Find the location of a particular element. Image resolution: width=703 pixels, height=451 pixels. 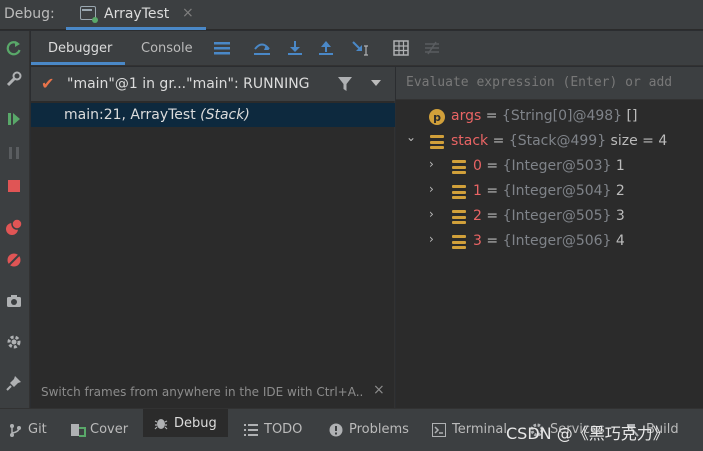

variable-row-stack: ⌄ stack = {Stack@499} size = 4 is located at coordinates (549, 141).